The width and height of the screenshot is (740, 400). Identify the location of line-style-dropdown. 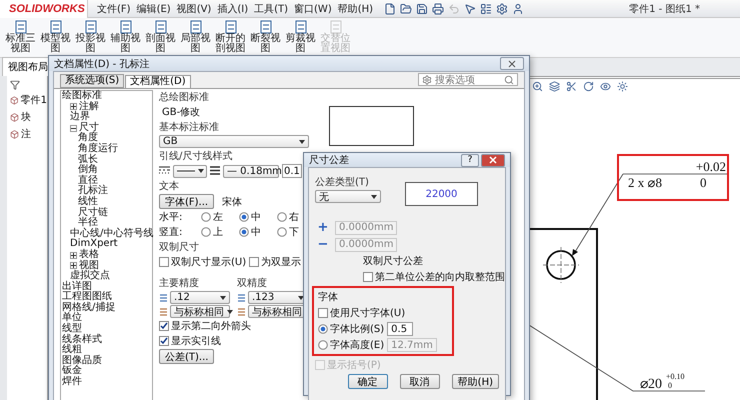
(190, 171).